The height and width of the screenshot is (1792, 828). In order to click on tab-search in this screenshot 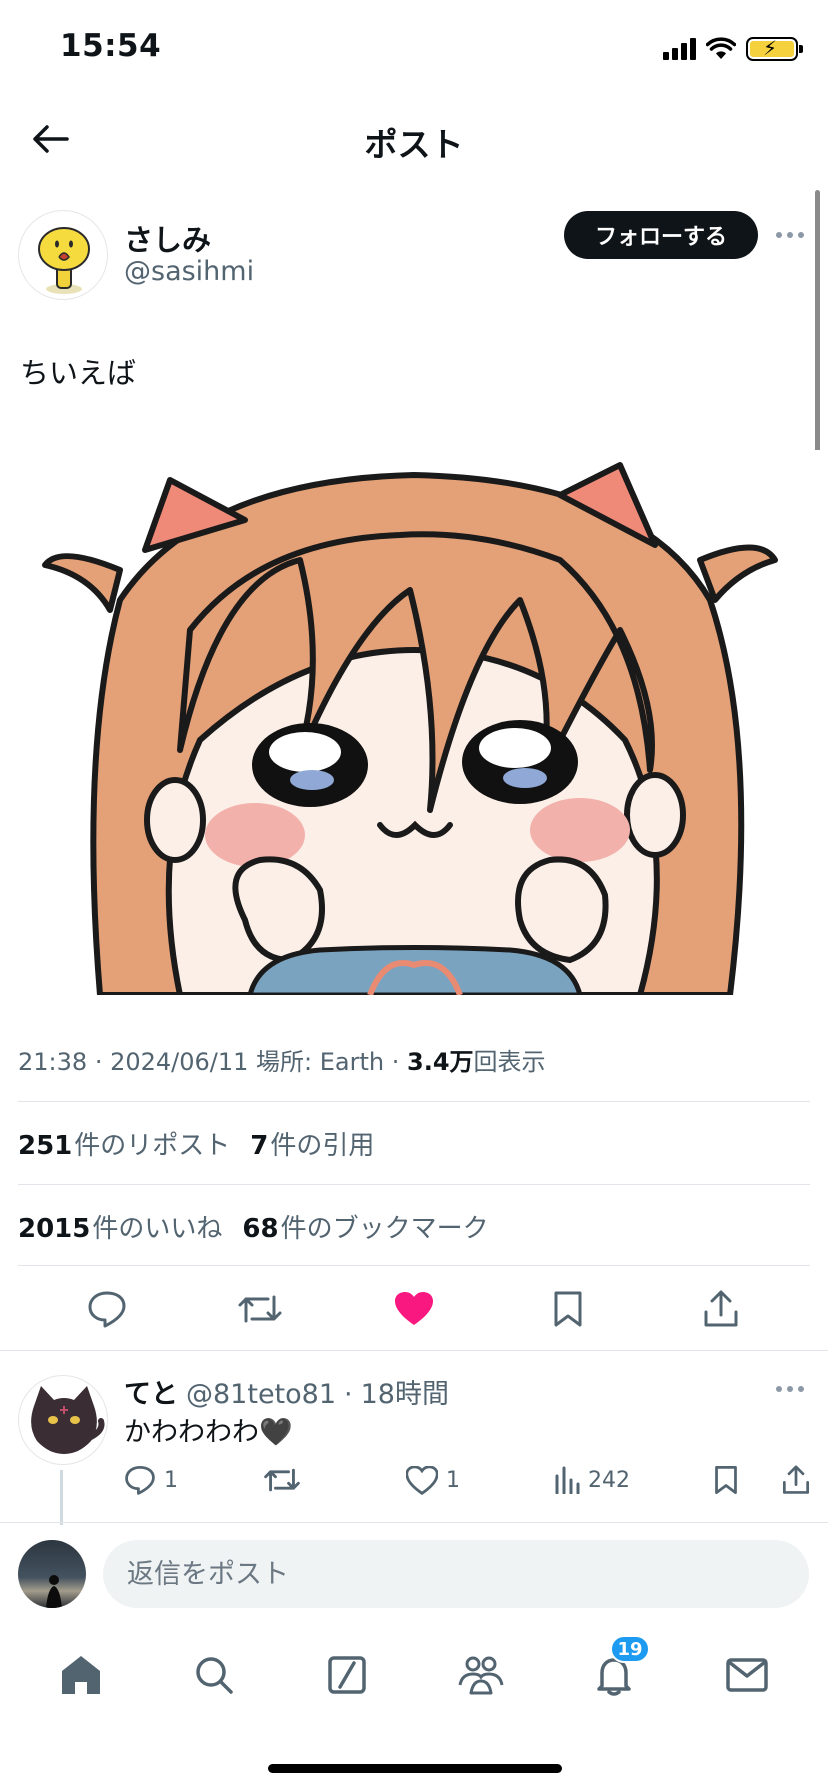, I will do `click(214, 1675)`.